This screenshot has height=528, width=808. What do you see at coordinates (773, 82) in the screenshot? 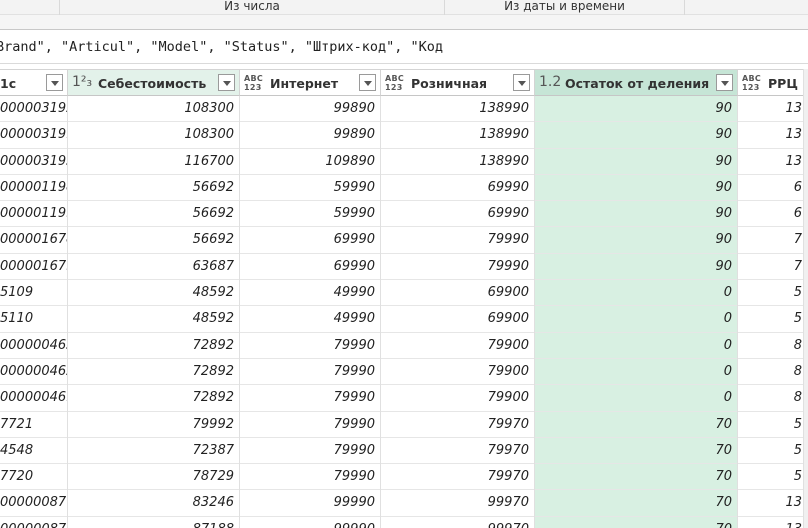
I see `column-header-rrp: ABC 123 РРЦ` at bounding box center [773, 82].